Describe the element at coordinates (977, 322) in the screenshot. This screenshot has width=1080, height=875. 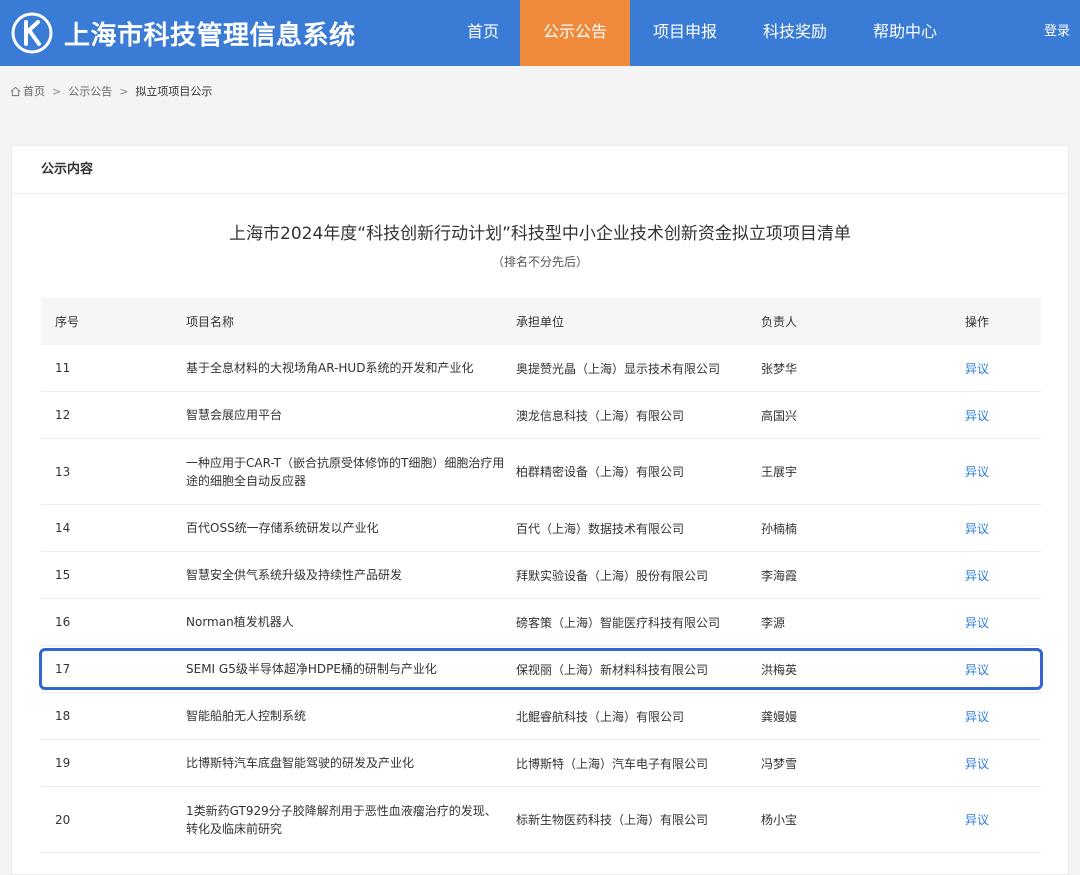
I see `column-header-action: 操作` at that location.